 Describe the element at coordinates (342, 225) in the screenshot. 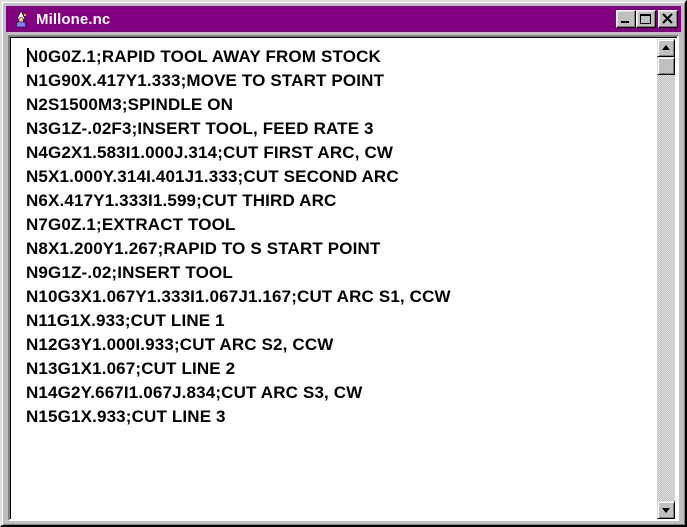

I see `code-line: N7G0Z.1;EXTRACT TOOL` at that location.